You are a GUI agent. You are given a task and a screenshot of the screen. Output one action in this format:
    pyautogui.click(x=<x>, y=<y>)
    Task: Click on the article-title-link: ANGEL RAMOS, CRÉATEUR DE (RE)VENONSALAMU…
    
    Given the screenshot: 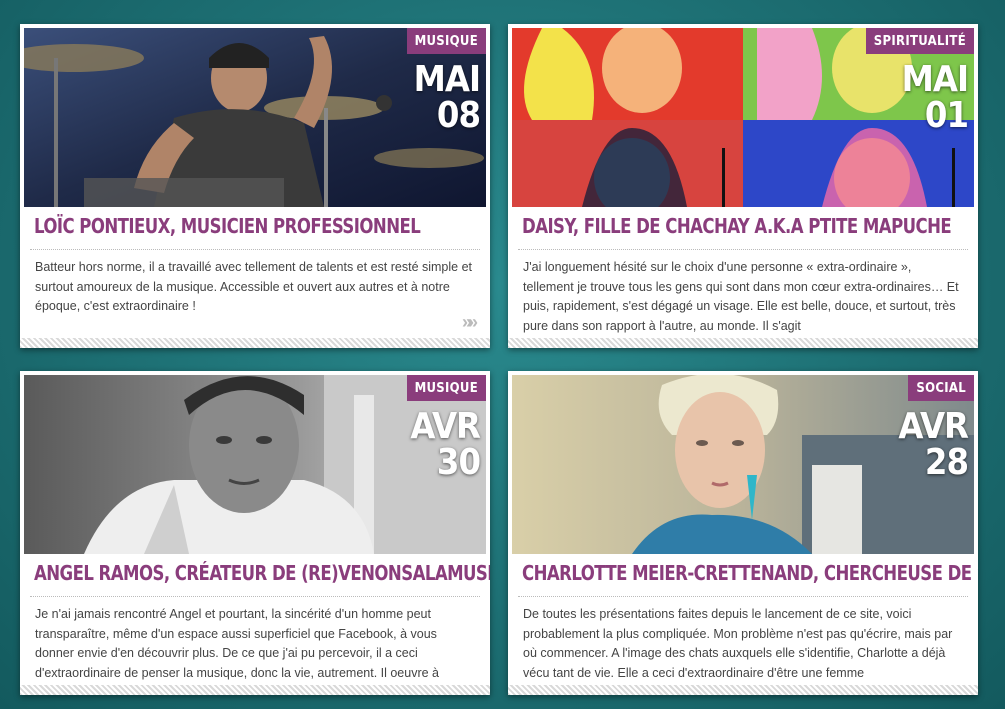 What is the action you would take?
    pyautogui.click(x=262, y=573)
    